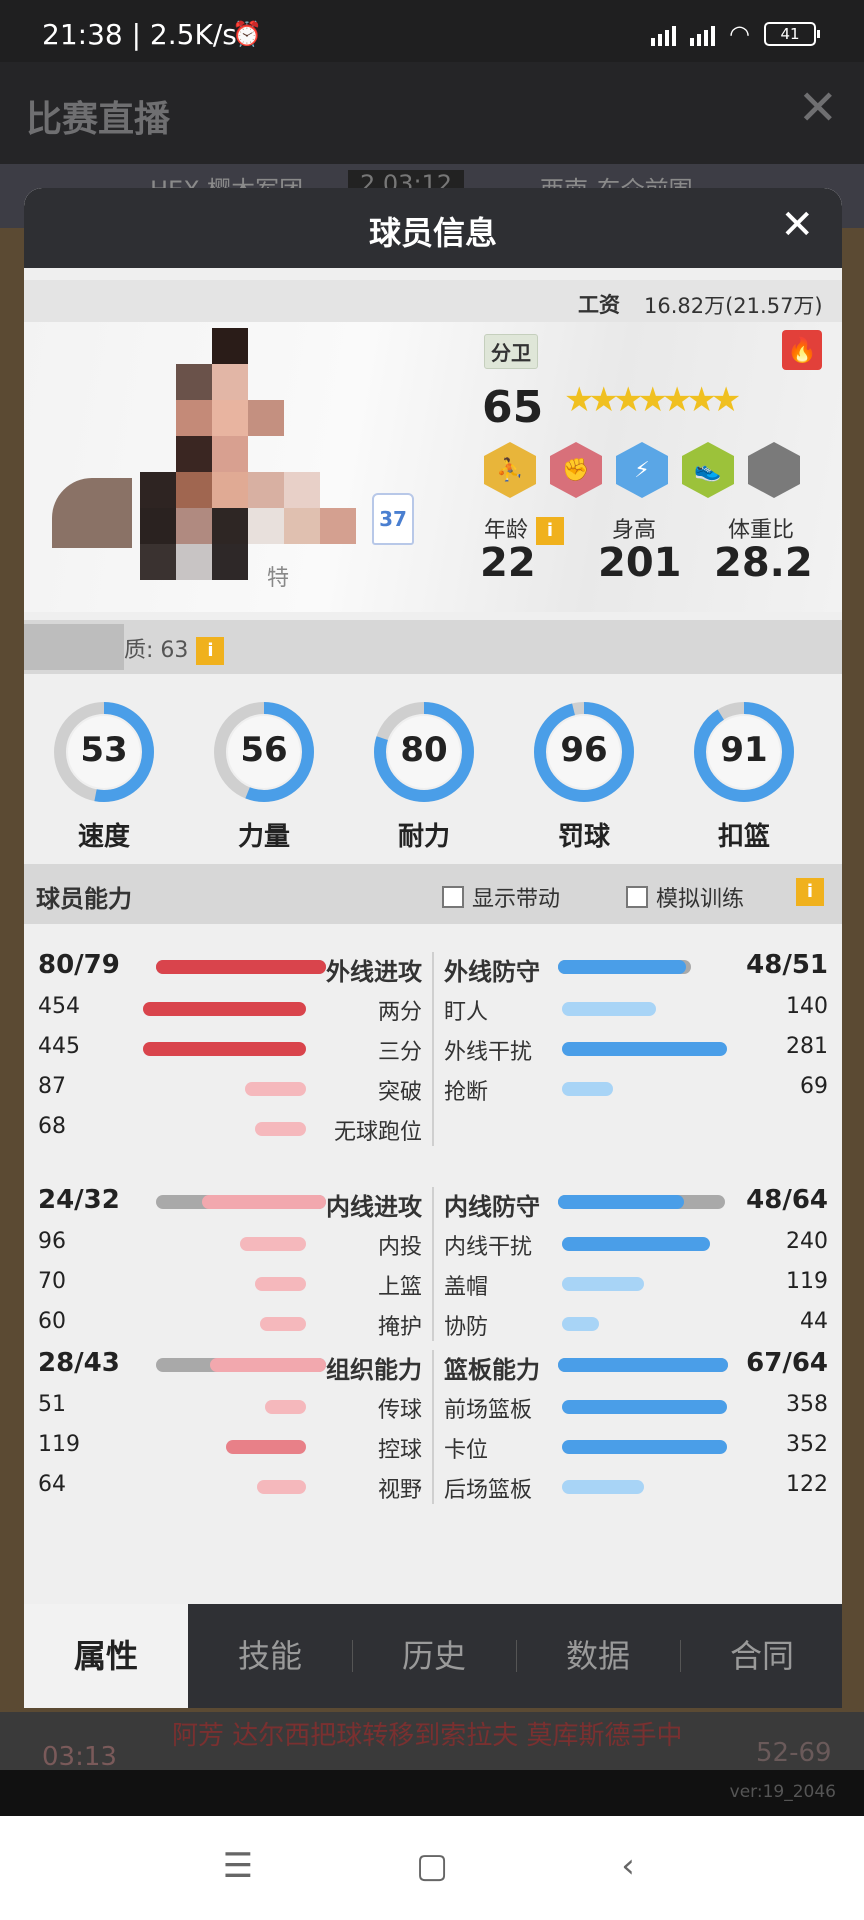 The height and width of the screenshot is (1920, 864). What do you see at coordinates (98, 119) in the screenshot?
I see `page-title: 比赛直播` at bounding box center [98, 119].